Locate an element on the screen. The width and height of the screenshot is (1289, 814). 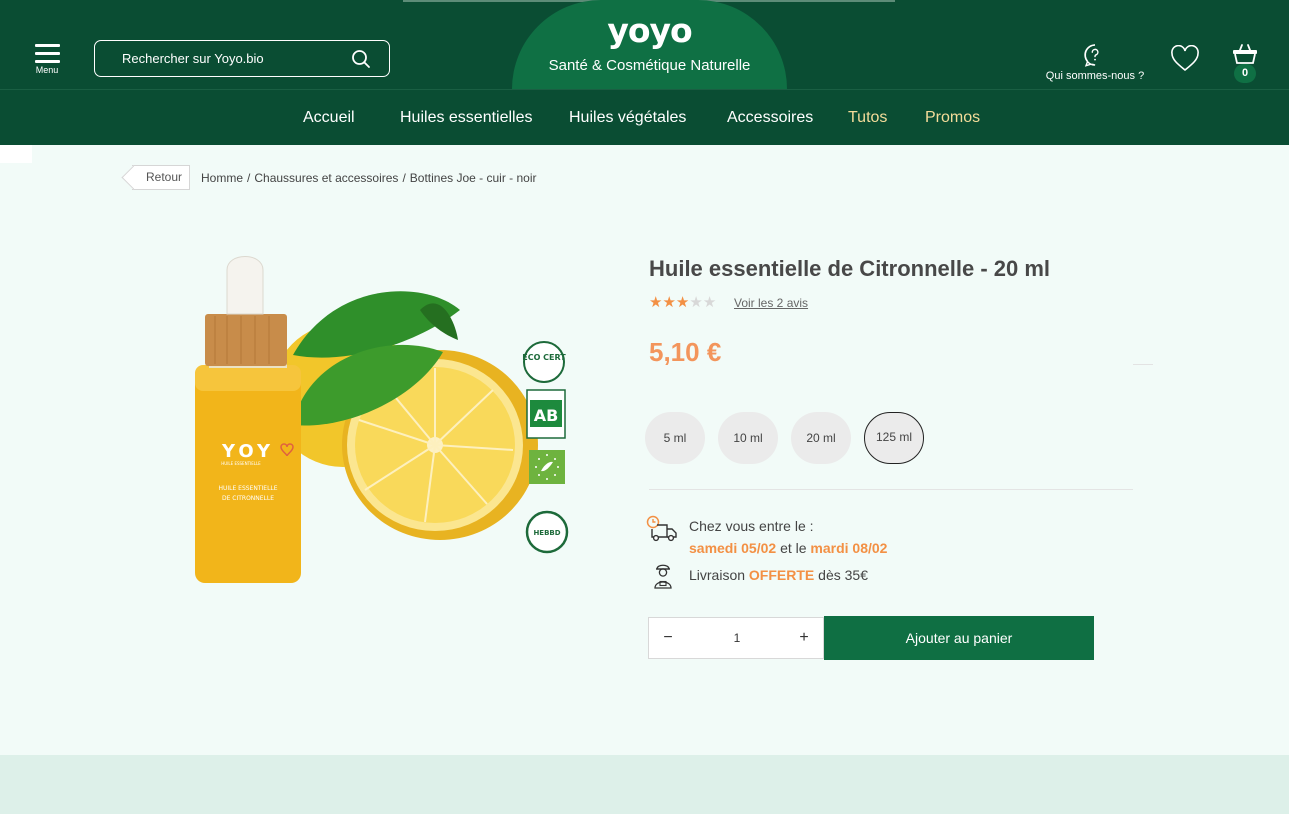
bottle-body is located at coordinates (248, 474).